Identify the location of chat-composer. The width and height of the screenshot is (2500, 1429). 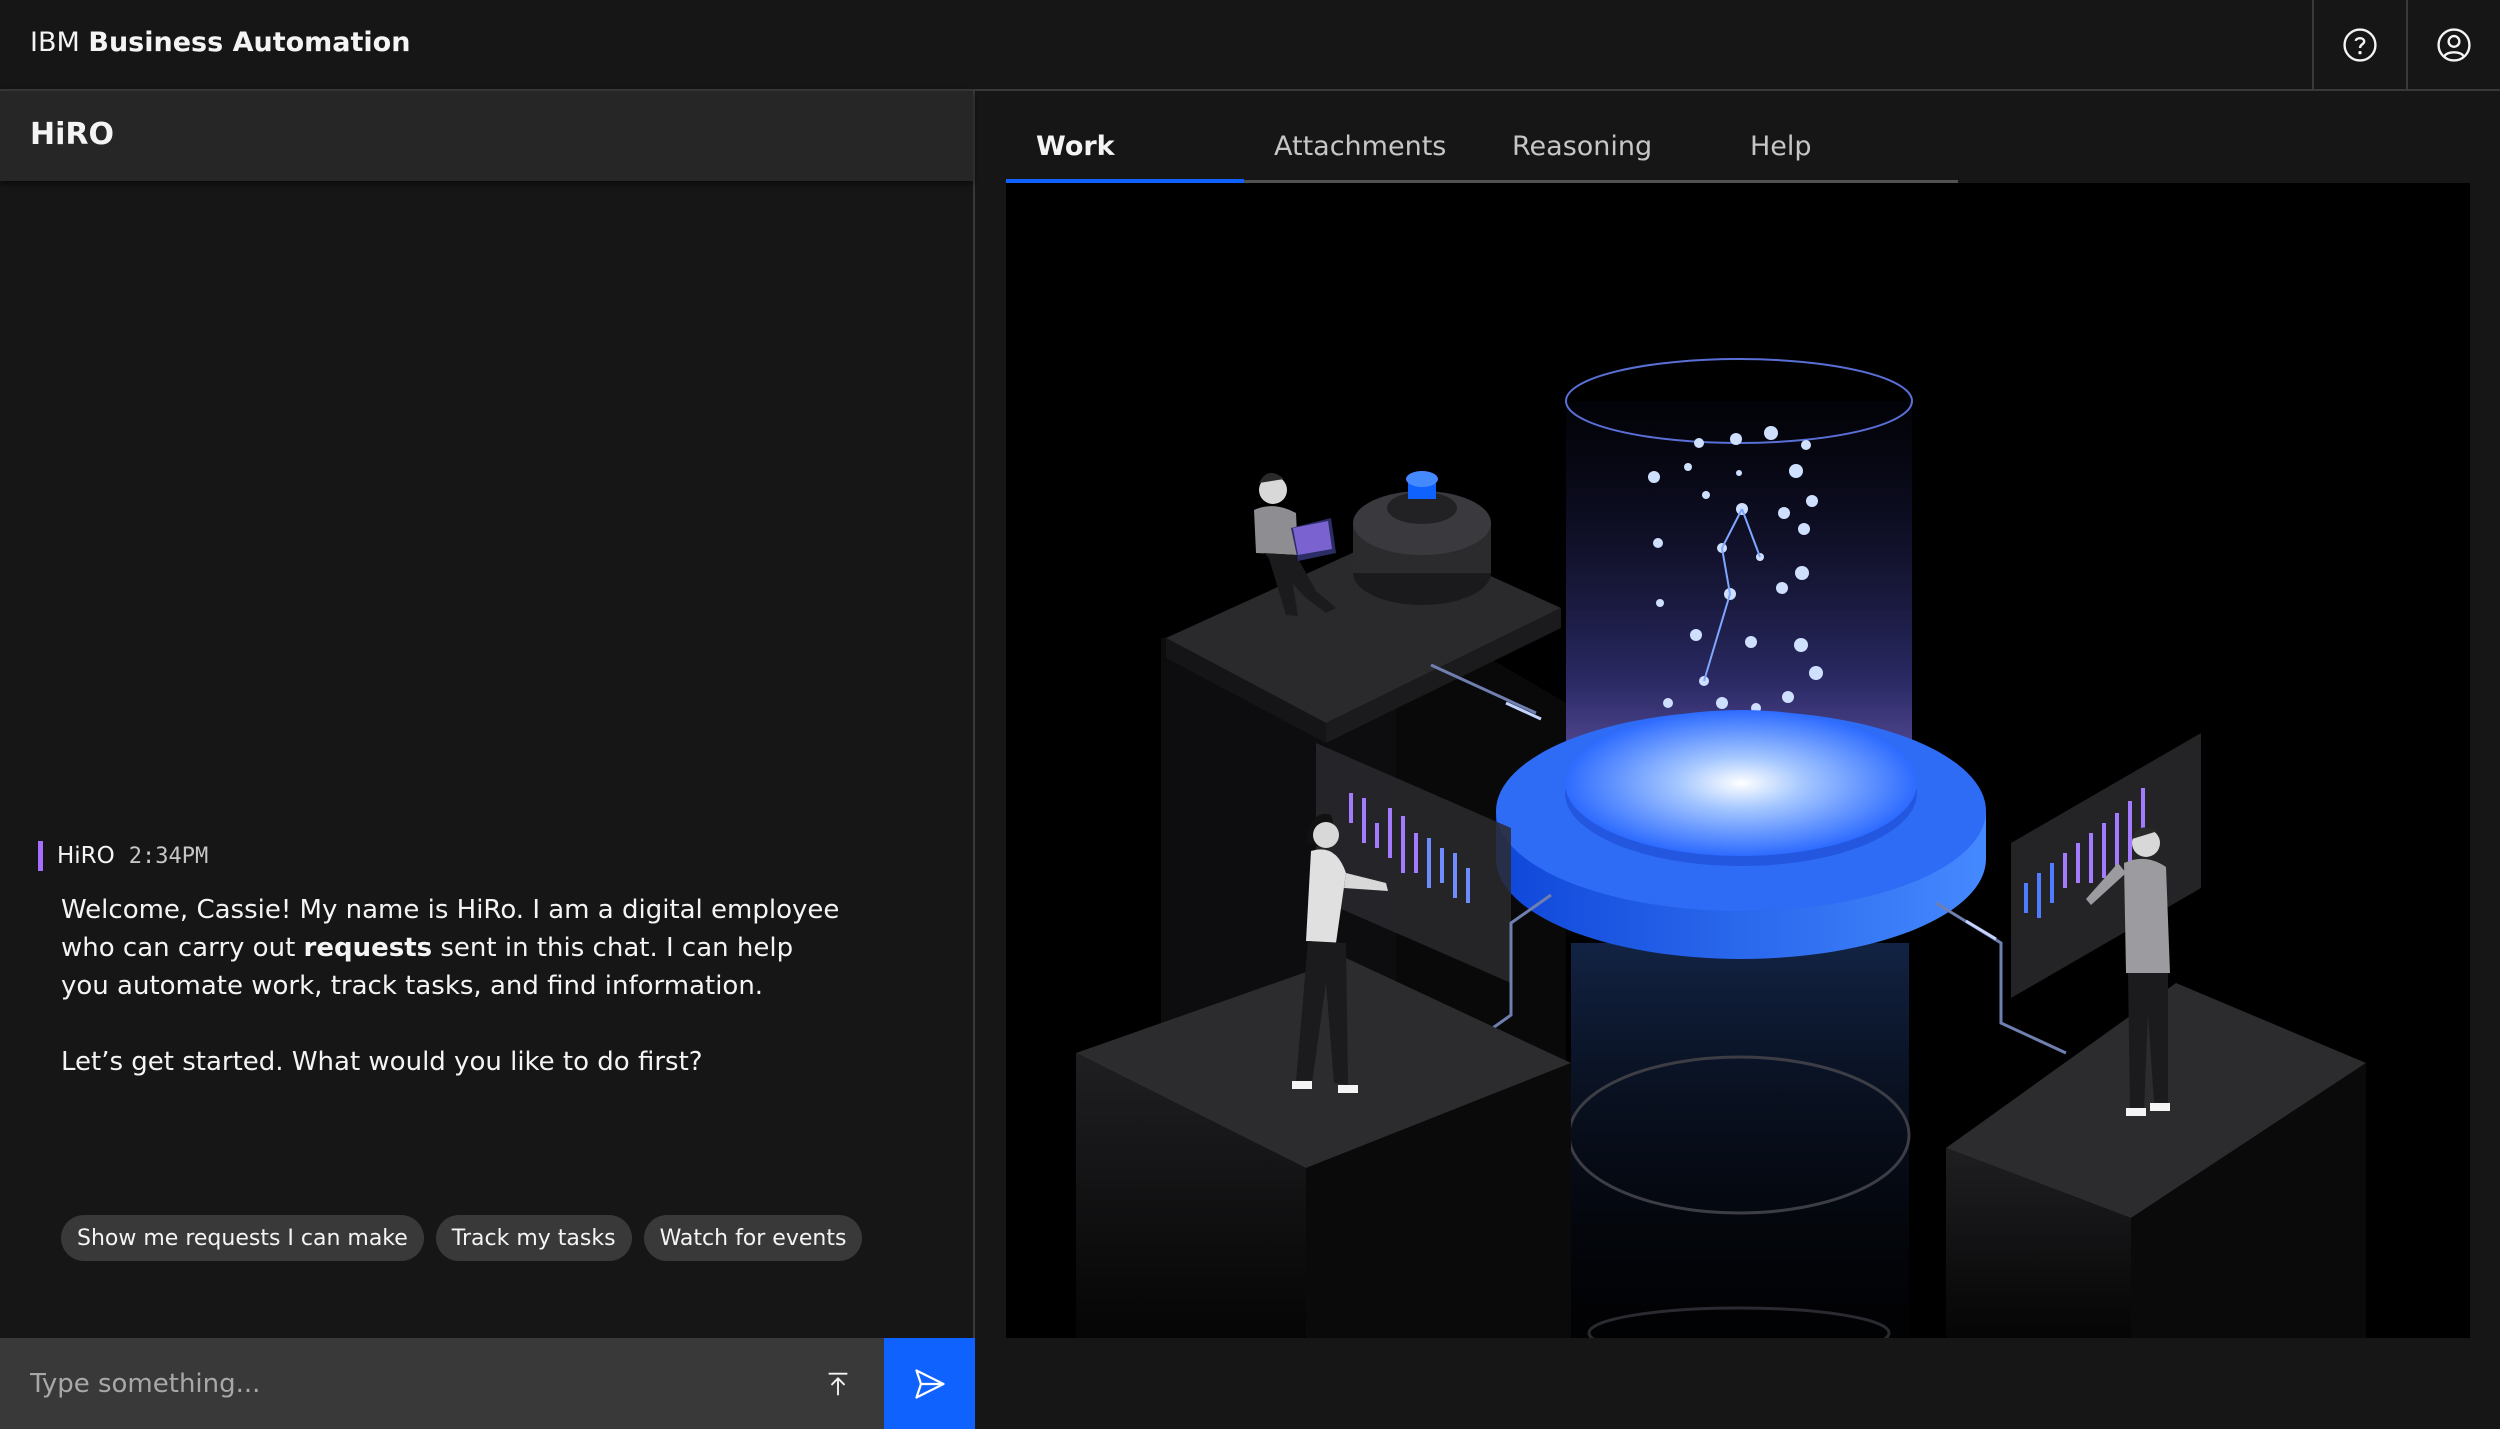
(487, 1383).